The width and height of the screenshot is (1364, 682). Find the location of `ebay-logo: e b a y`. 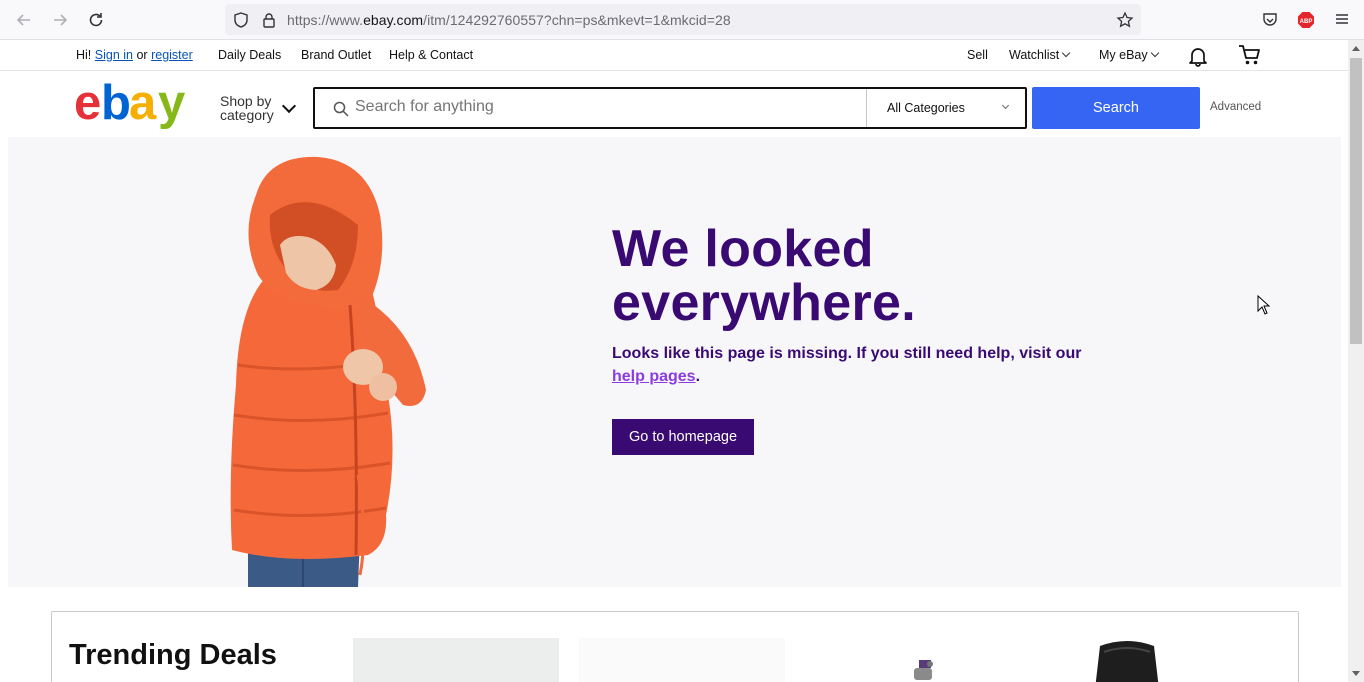

ebay-logo: e b a y is located at coordinates (134, 108).